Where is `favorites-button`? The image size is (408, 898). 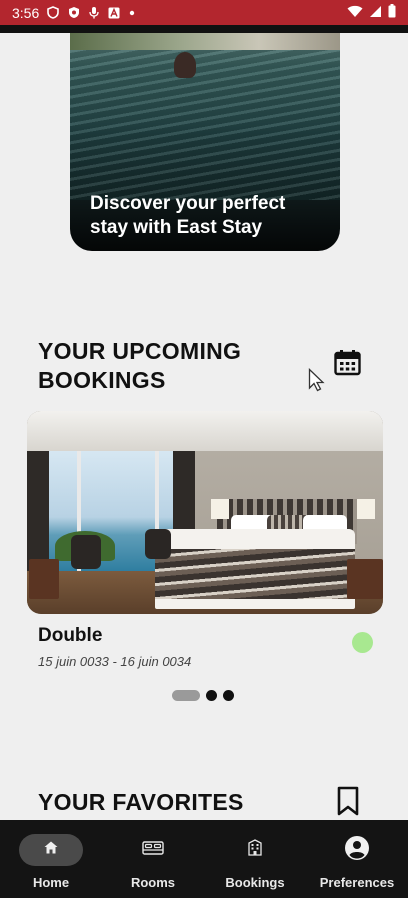 favorites-button is located at coordinates (348, 801).